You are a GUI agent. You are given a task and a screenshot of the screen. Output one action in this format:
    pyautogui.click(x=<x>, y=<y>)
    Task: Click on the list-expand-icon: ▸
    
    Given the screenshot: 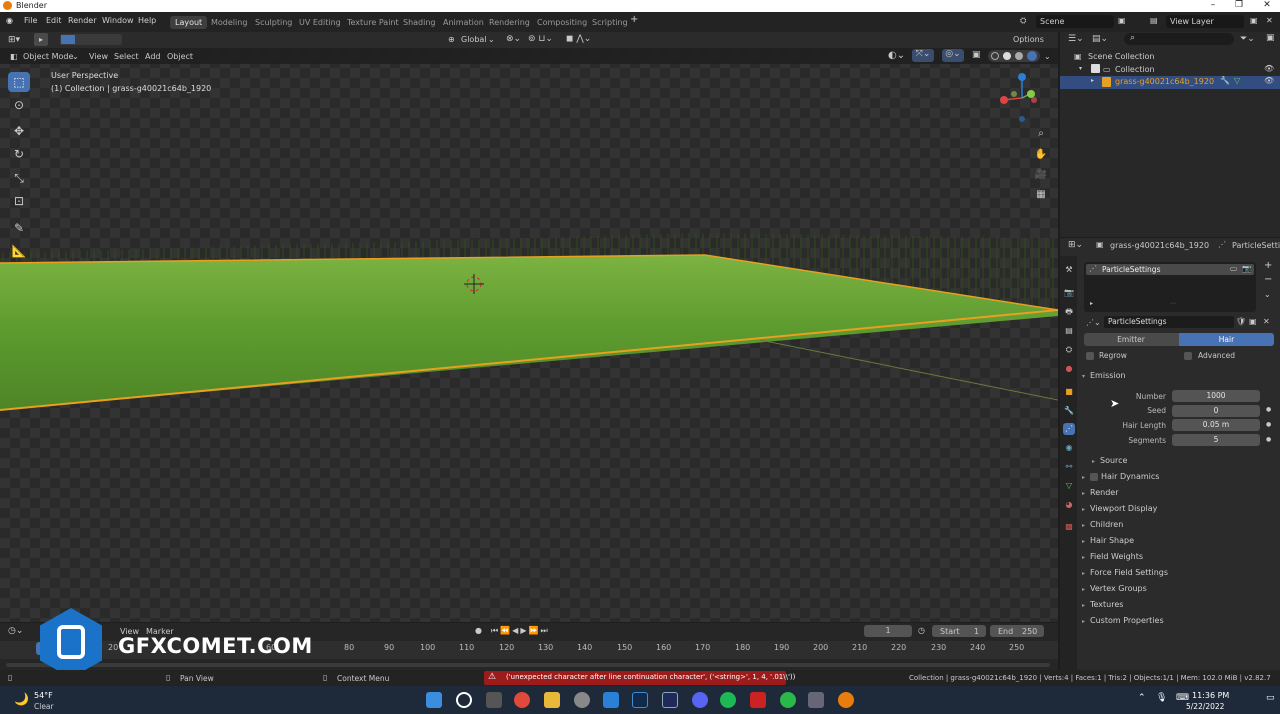 What is the action you would take?
    pyautogui.click(x=1091, y=303)
    